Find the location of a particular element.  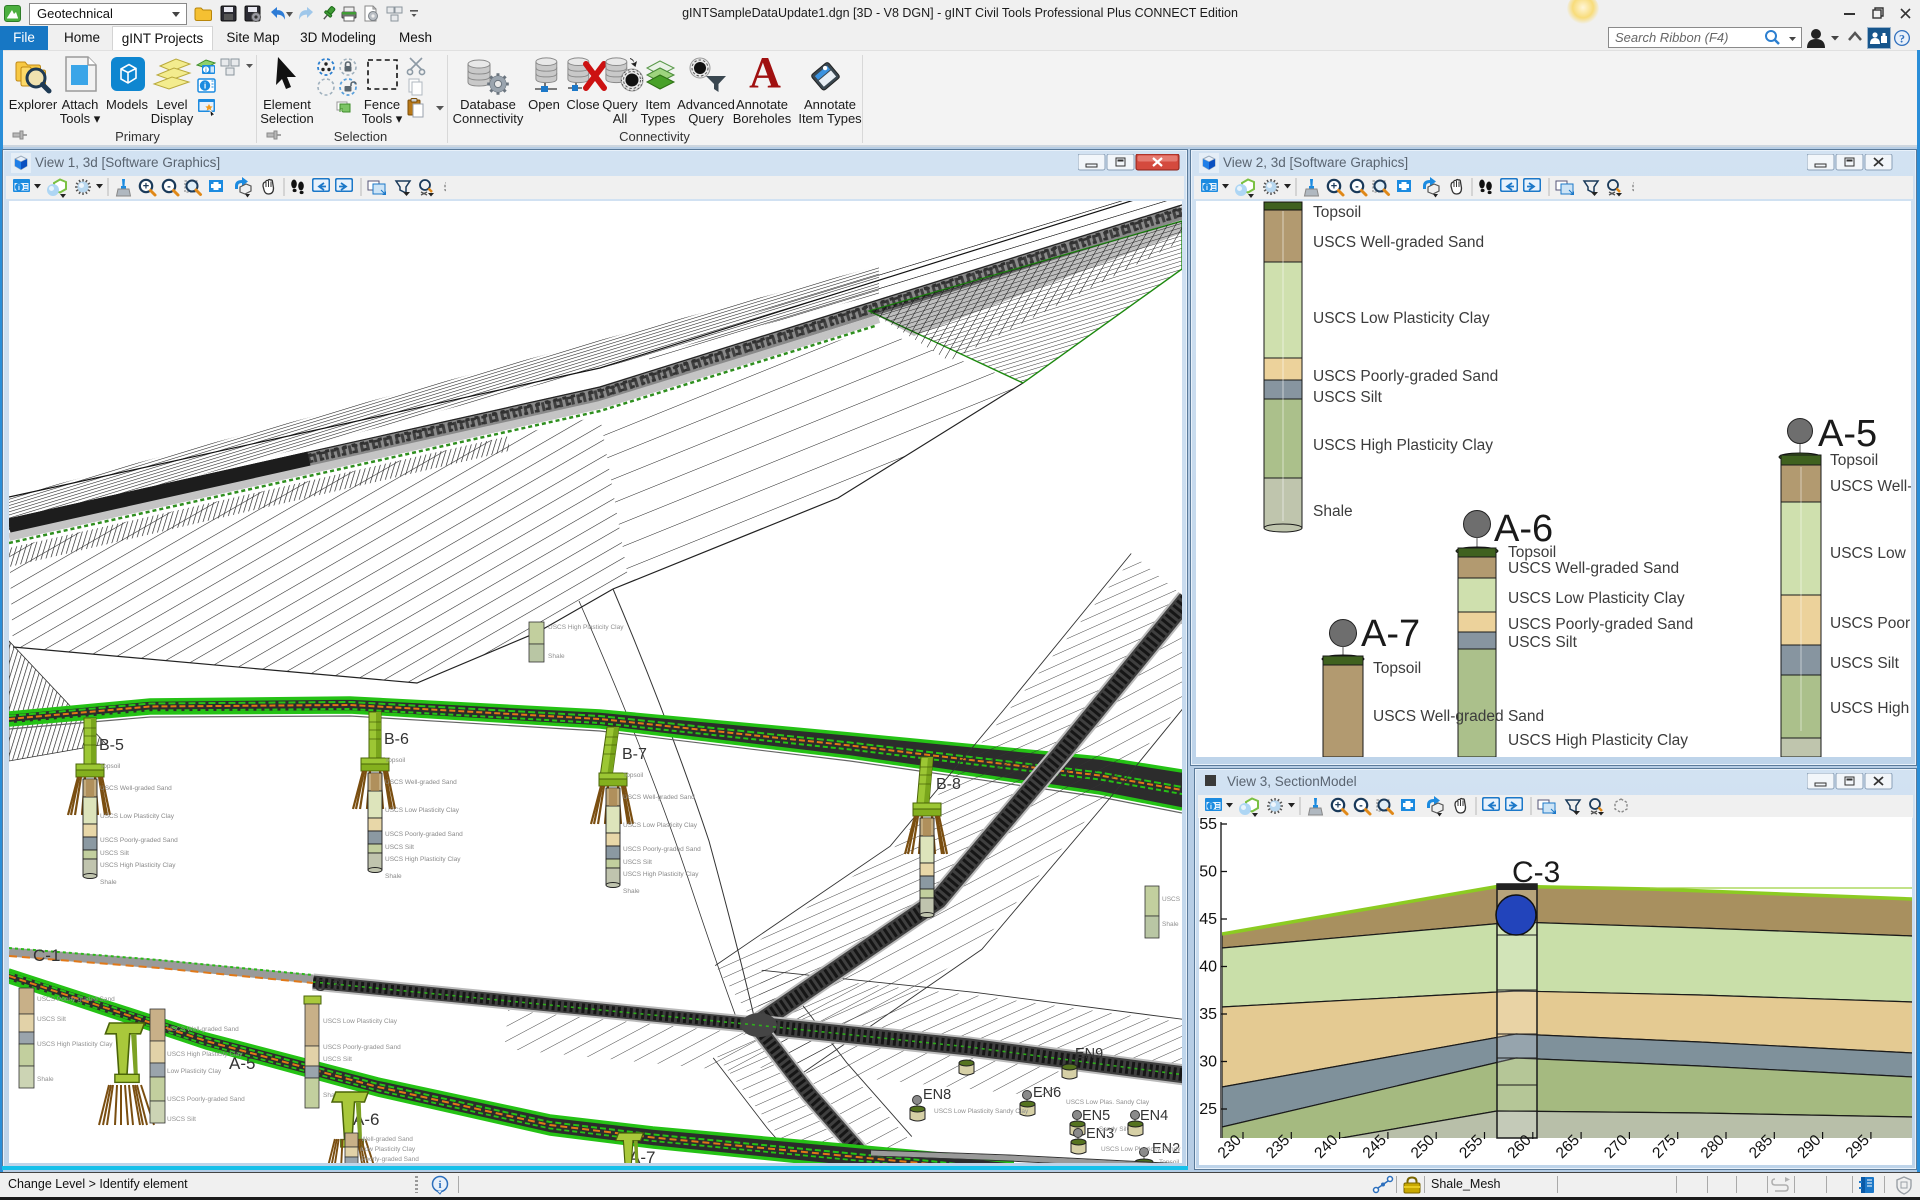

svg-text: USCS Low P is located at coordinates (1870, 553).